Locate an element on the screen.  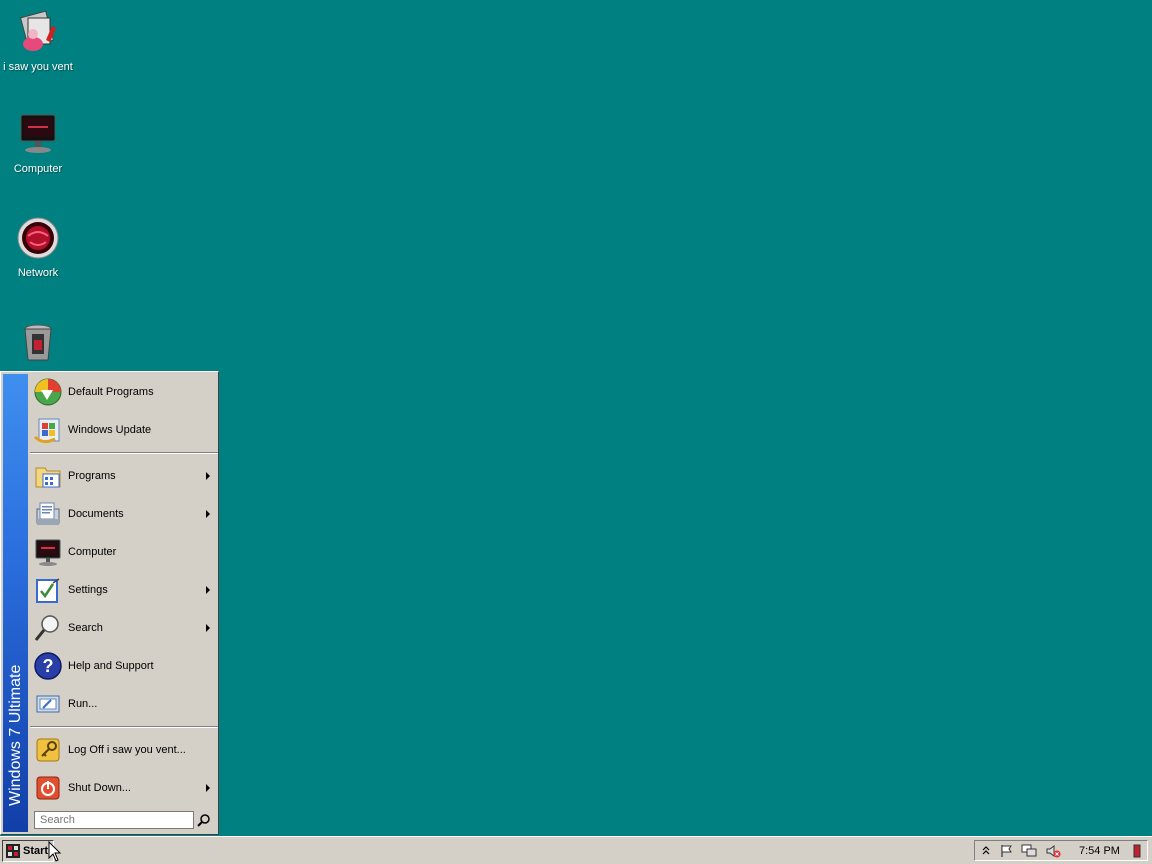
menu-item-programs: Programs is located at coordinates (124, 476).